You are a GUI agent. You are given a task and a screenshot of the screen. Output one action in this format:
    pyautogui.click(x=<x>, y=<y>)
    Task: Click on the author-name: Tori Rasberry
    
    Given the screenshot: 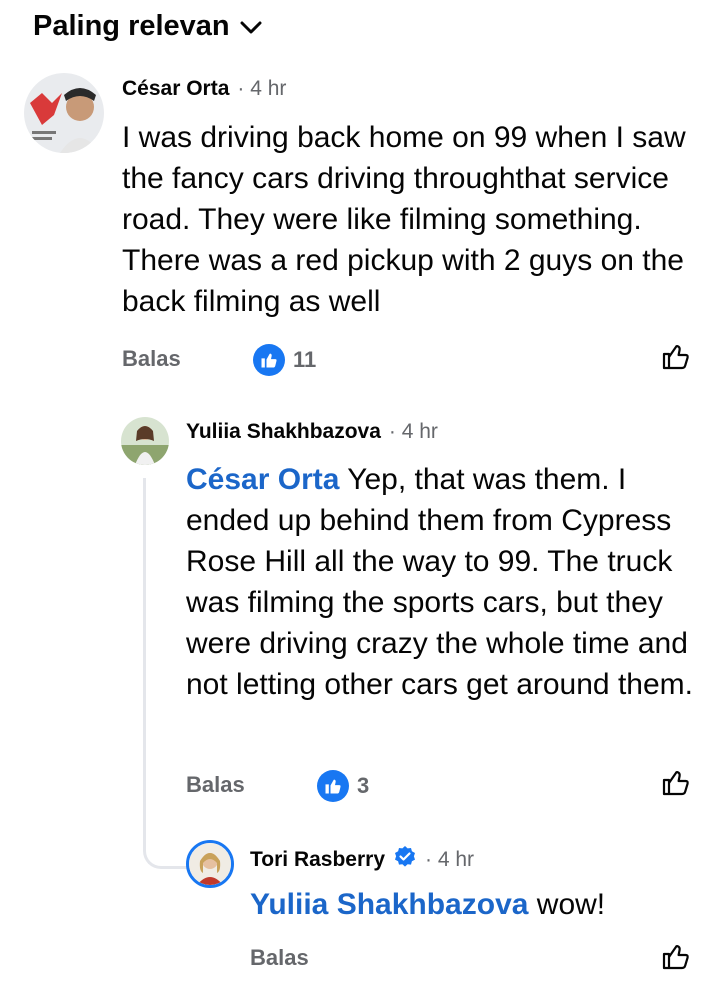 What is the action you would take?
    pyautogui.click(x=317, y=860)
    